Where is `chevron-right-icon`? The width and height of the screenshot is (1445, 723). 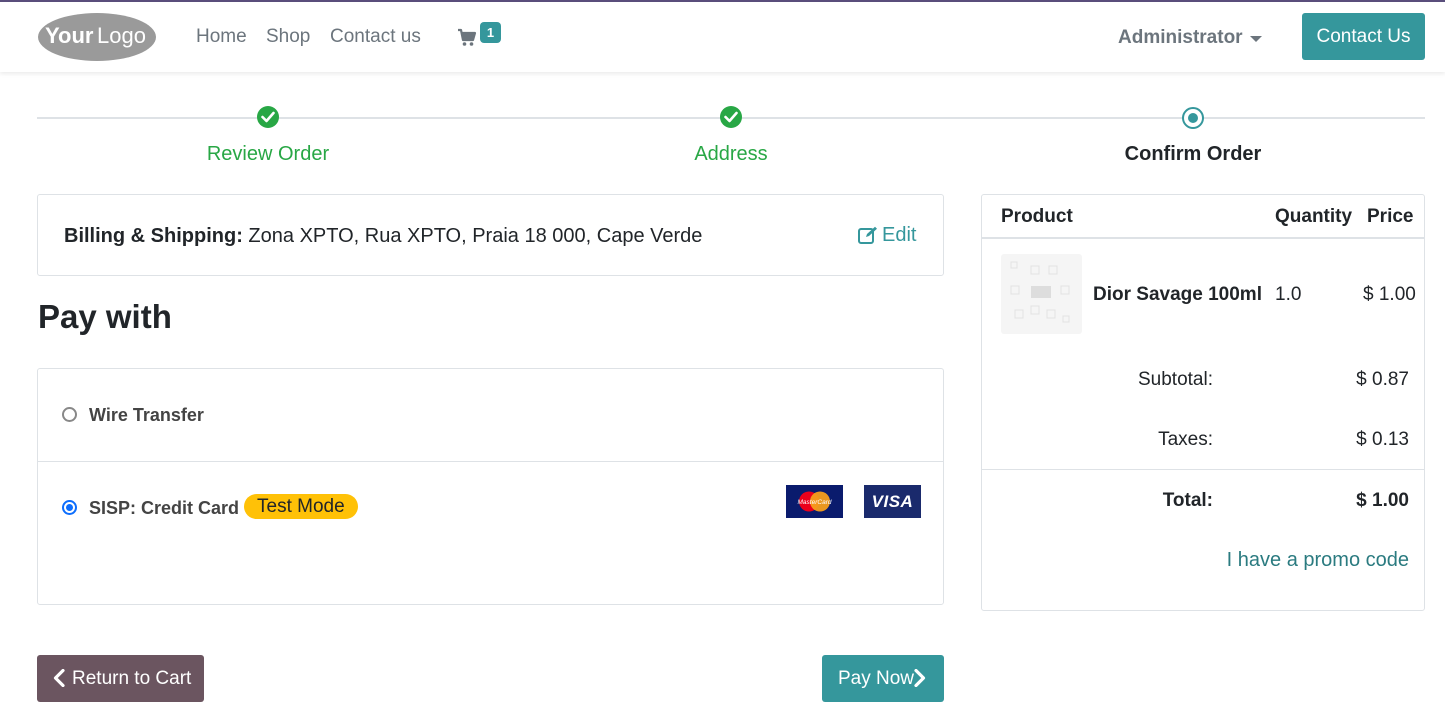 chevron-right-icon is located at coordinates (920, 678).